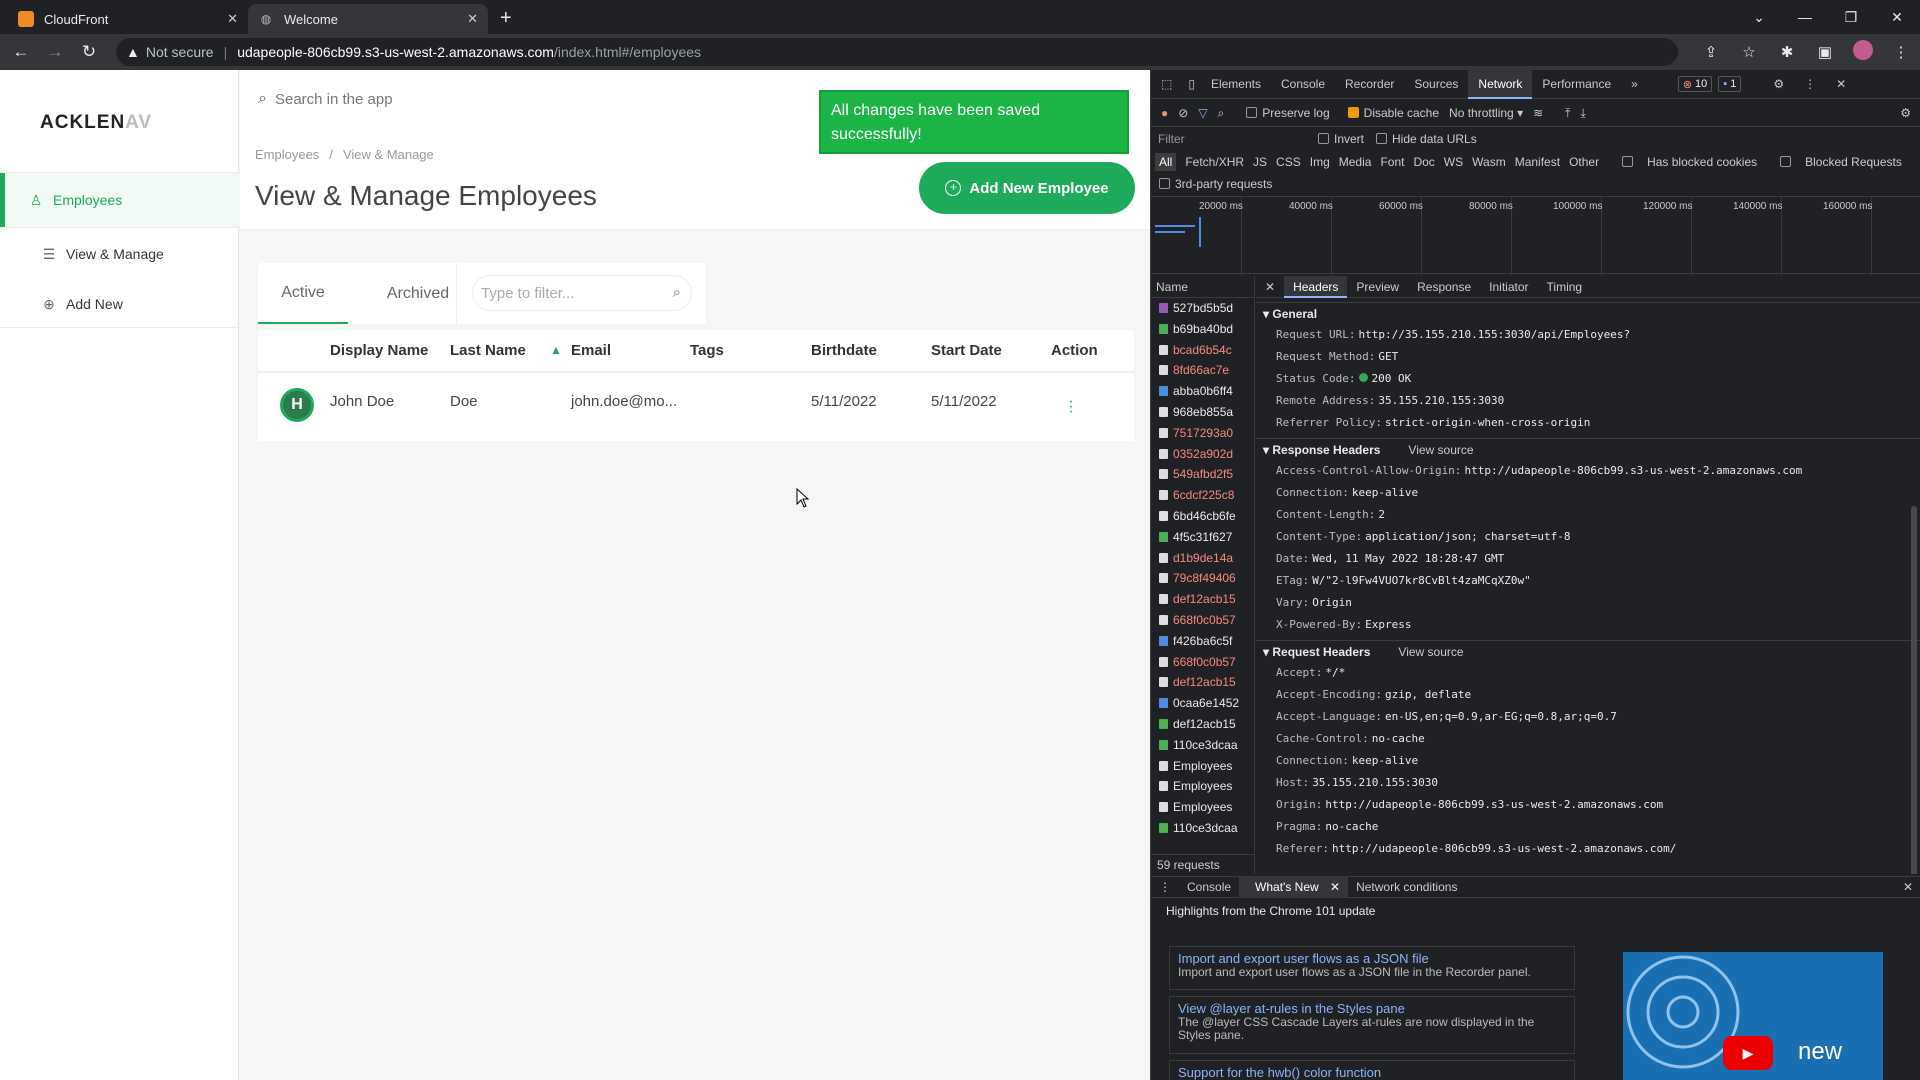 The image size is (1920, 1080). Describe the element at coordinates (119, 304) in the screenshot. I see `sidebar-item-add-new: ⊕ Add New` at that location.